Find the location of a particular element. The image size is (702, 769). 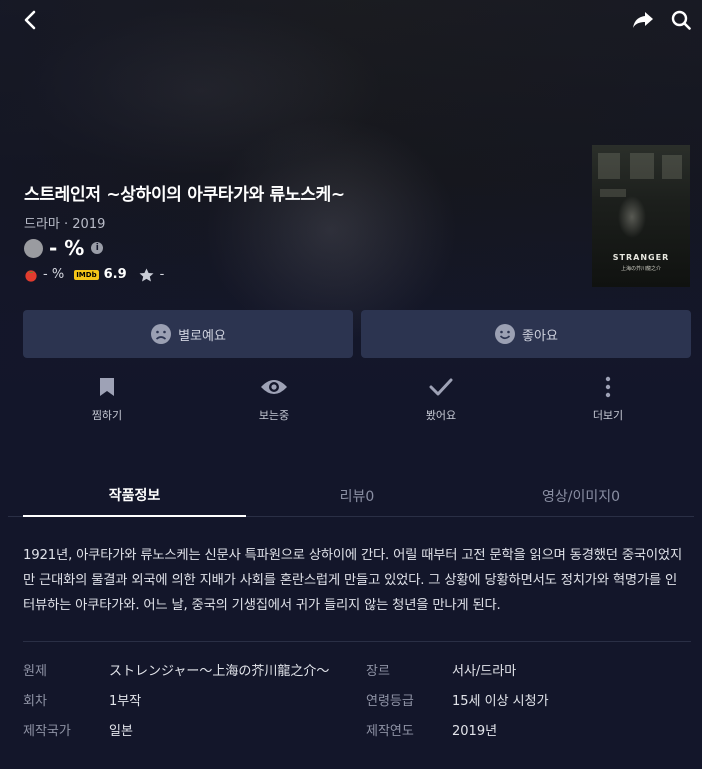

poster-subtitle: 上海の芥川龍之介 is located at coordinates (640, 269).